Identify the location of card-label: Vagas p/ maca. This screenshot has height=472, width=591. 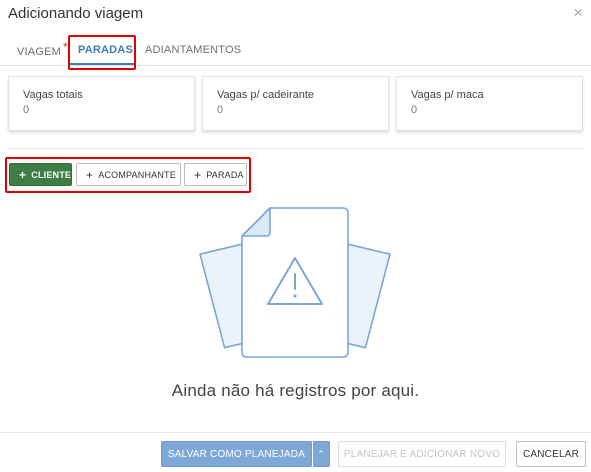
(447, 95).